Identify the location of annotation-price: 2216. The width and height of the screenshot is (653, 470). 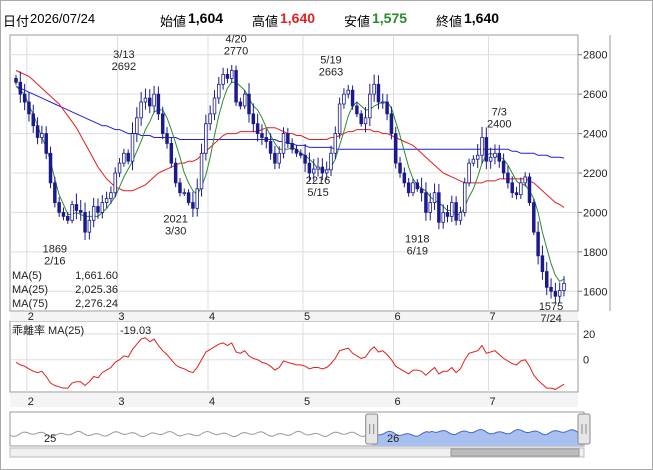
(318, 181).